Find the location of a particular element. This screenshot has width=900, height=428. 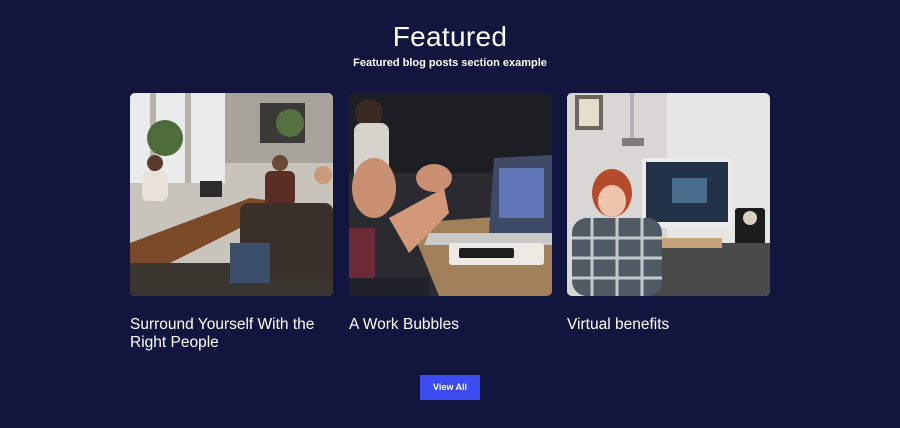

post-card: Surround Yourself With the Right People is located at coordinates (231, 222).